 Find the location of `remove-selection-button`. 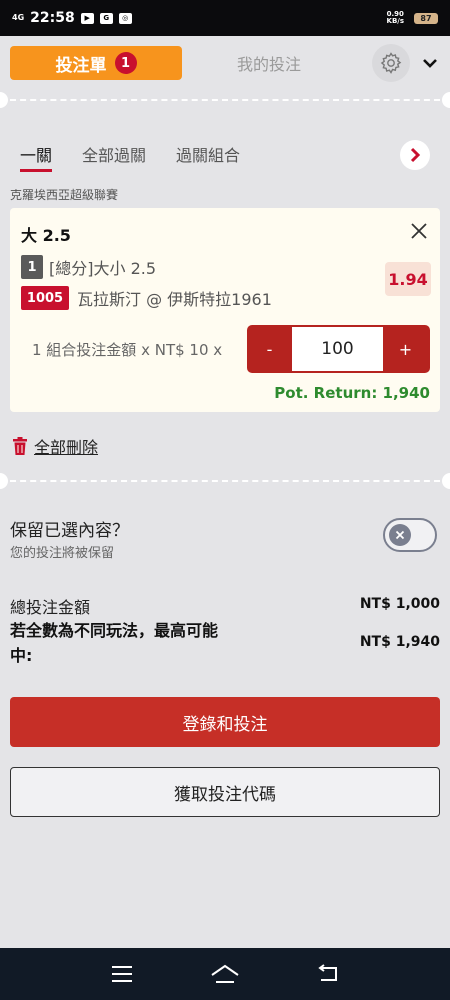

remove-selection-button is located at coordinates (419, 231).